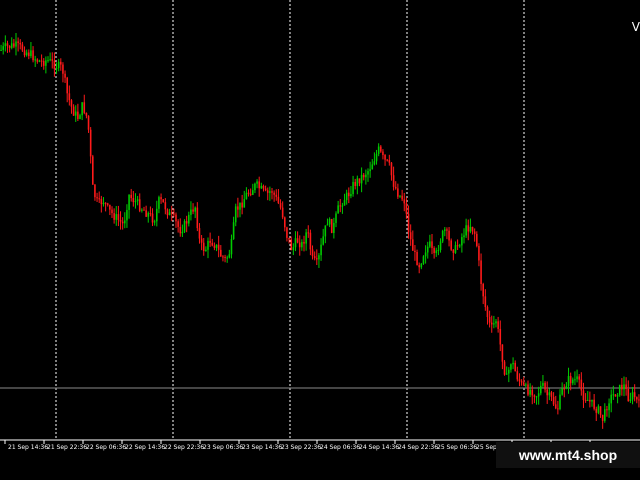 Image resolution: width=640 pixels, height=480 pixels. What do you see at coordinates (379, 447) in the screenshot?
I see `axis-tick-label: 24 Sep 14:36` at bounding box center [379, 447].